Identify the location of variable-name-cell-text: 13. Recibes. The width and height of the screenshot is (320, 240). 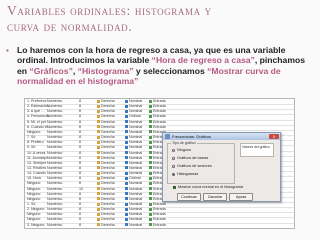
(36, 167).